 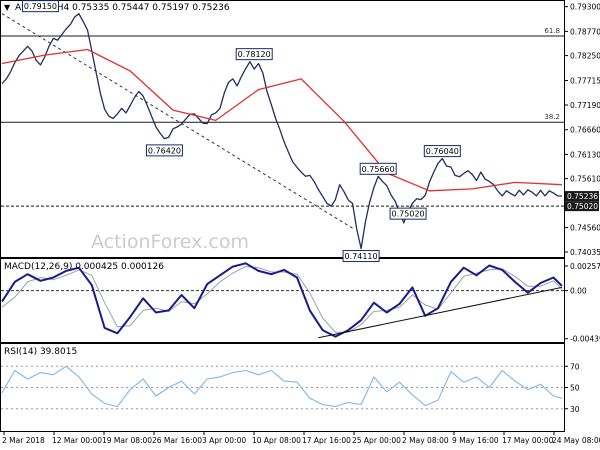 I want to click on annotation-label: 0.75020, so click(x=408, y=214).